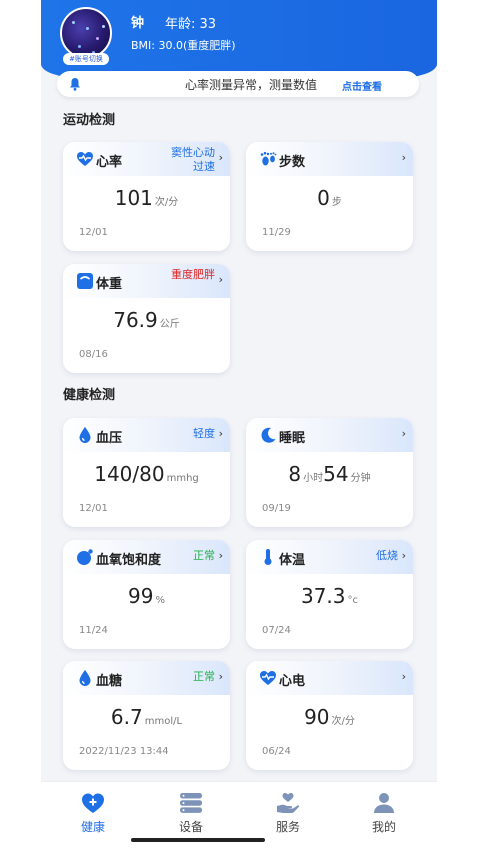 Image resolution: width=478 pixels, height=850 pixels. What do you see at coordinates (198, 840) in the screenshot?
I see `home-indicator` at bounding box center [198, 840].